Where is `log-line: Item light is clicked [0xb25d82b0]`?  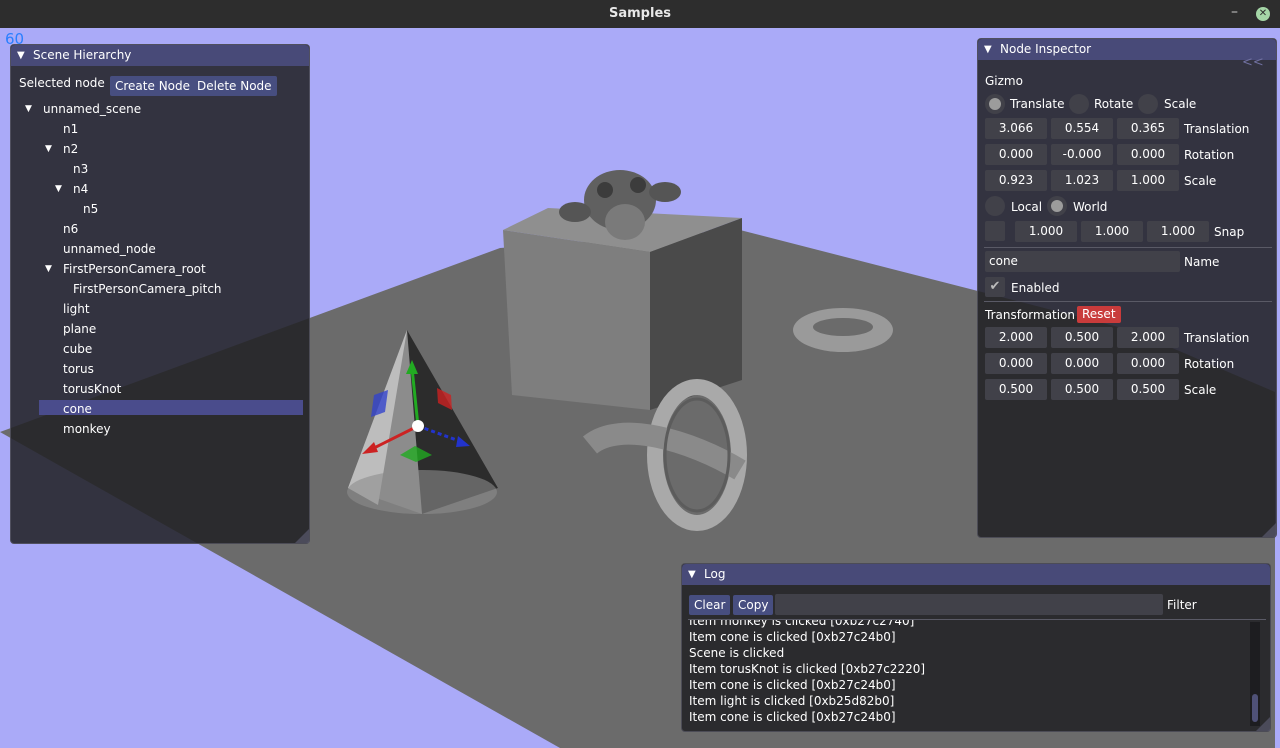 log-line: Item light is clicked [0xb25d82b0] is located at coordinates (792, 701).